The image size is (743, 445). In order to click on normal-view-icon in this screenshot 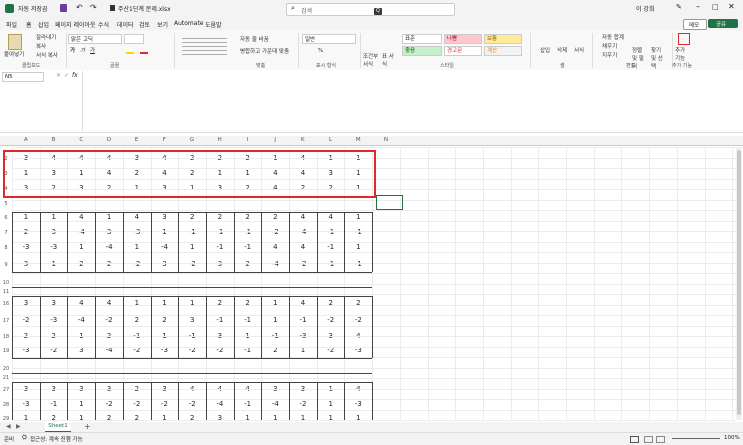, I will do `click(634, 439)`.